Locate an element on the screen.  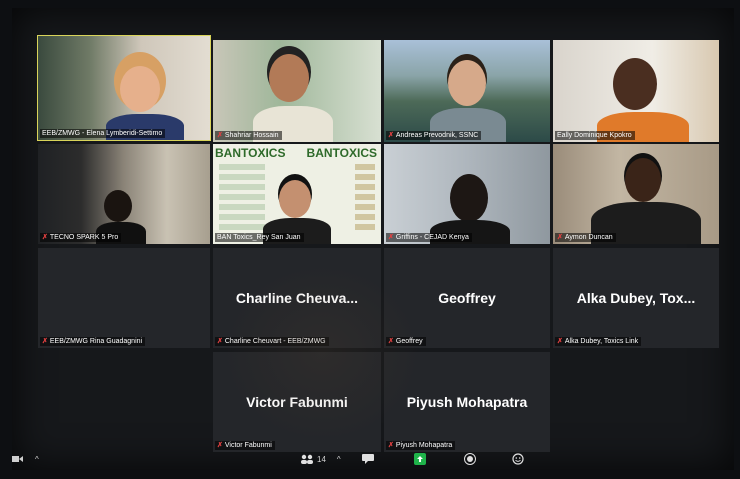
participant-name: Griffins - CEJAD Kenya is located at coordinates (432, 237).